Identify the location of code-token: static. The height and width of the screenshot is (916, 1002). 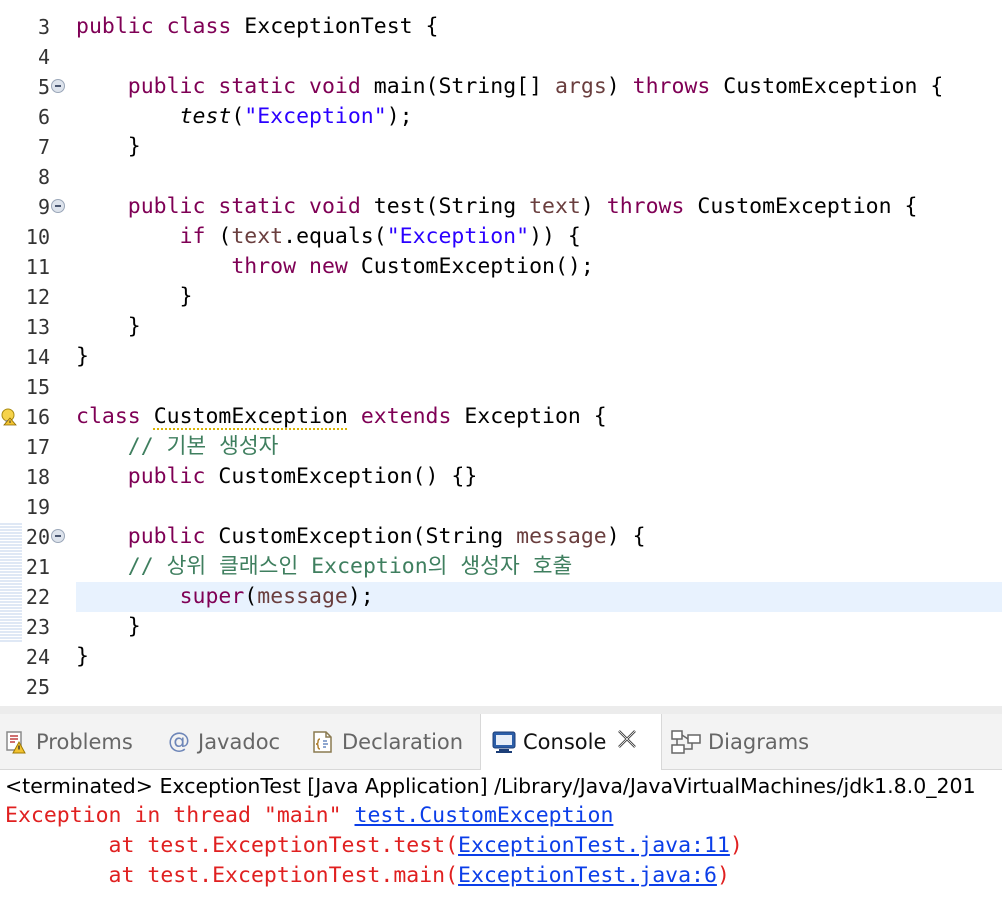
(257, 206).